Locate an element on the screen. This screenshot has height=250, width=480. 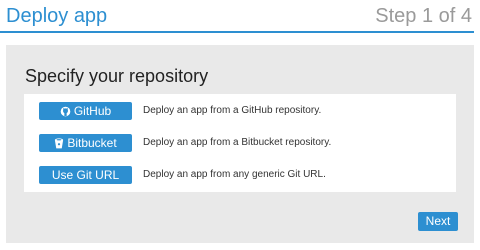
github-button: GitHub is located at coordinates (85, 111).